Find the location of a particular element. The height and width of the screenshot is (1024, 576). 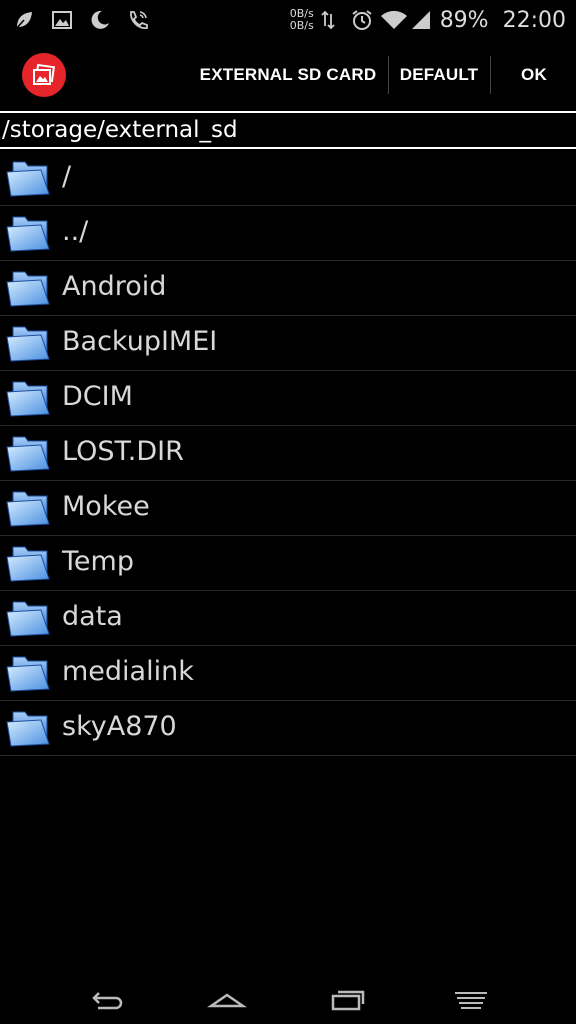

leaf-icon is located at coordinates (24, 20).